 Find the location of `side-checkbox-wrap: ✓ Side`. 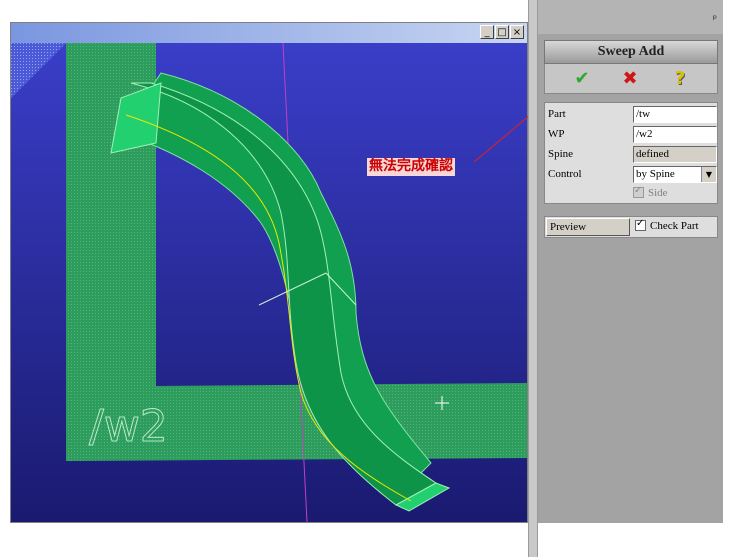

side-checkbox-wrap: ✓ Side is located at coordinates (650, 192).